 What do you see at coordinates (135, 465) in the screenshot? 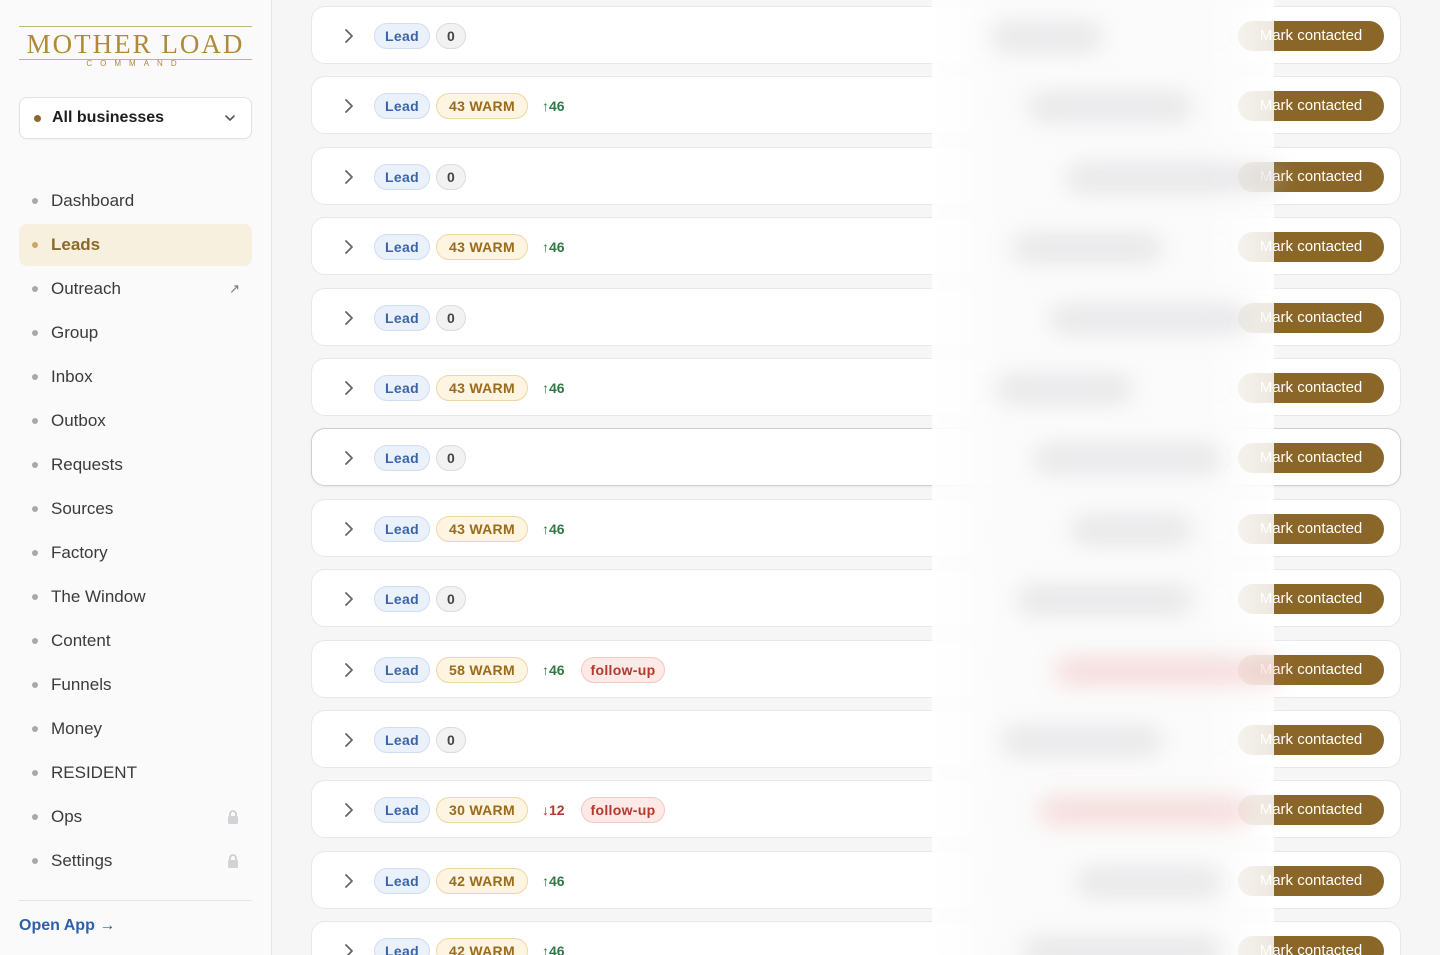
I see `sidebar-item-requests: Requests` at bounding box center [135, 465].